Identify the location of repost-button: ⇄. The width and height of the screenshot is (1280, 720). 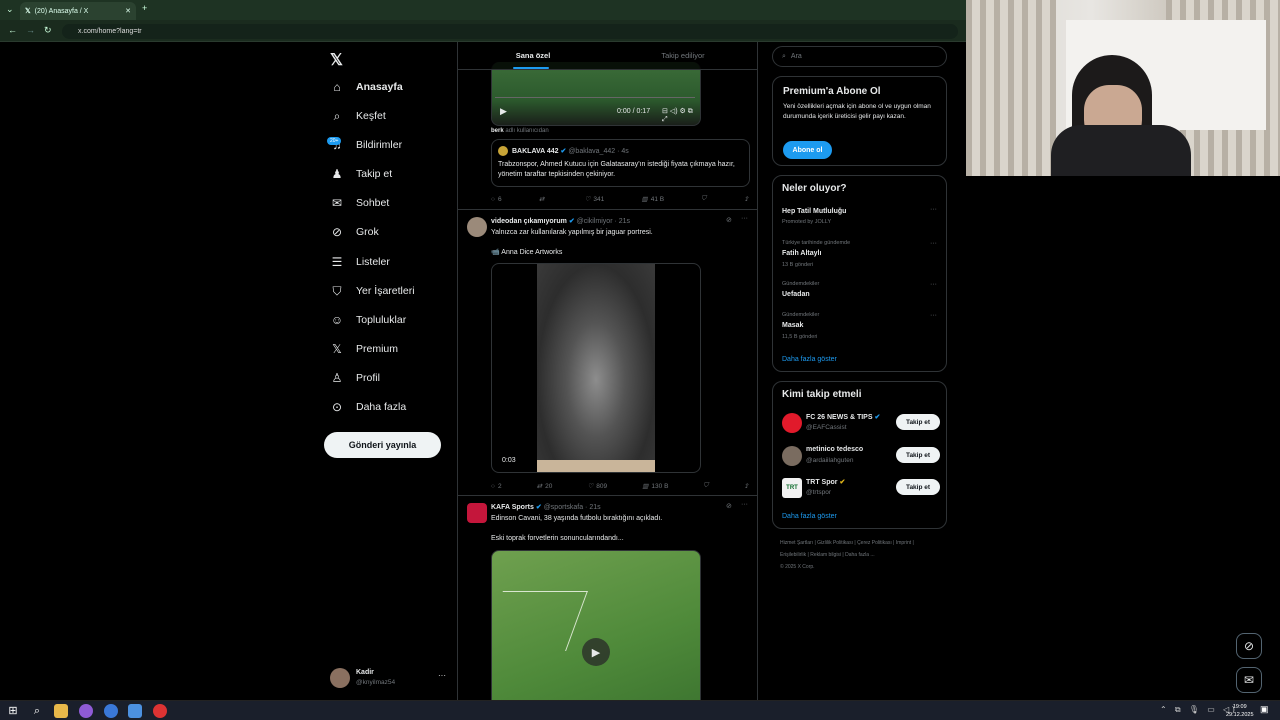
(543, 199).